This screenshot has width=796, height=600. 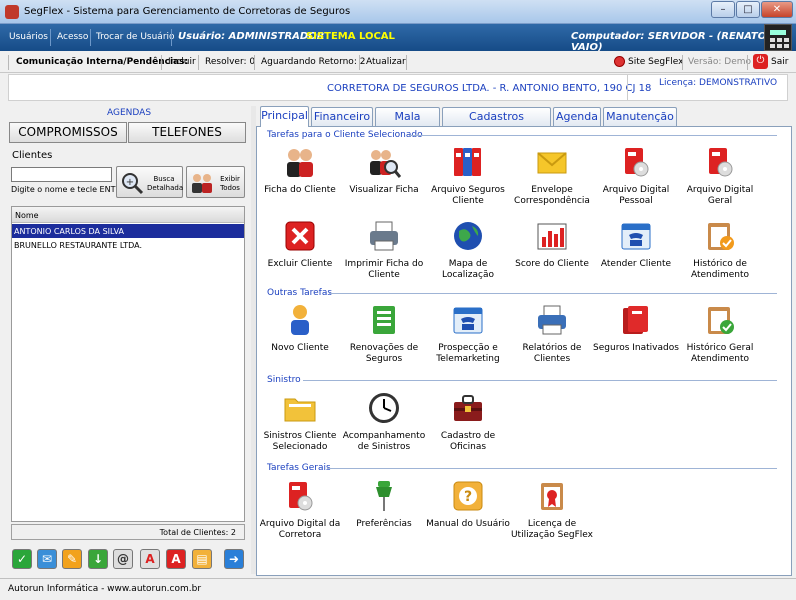 I want to click on telefones-button: TELEFONES, so click(x=187, y=132).